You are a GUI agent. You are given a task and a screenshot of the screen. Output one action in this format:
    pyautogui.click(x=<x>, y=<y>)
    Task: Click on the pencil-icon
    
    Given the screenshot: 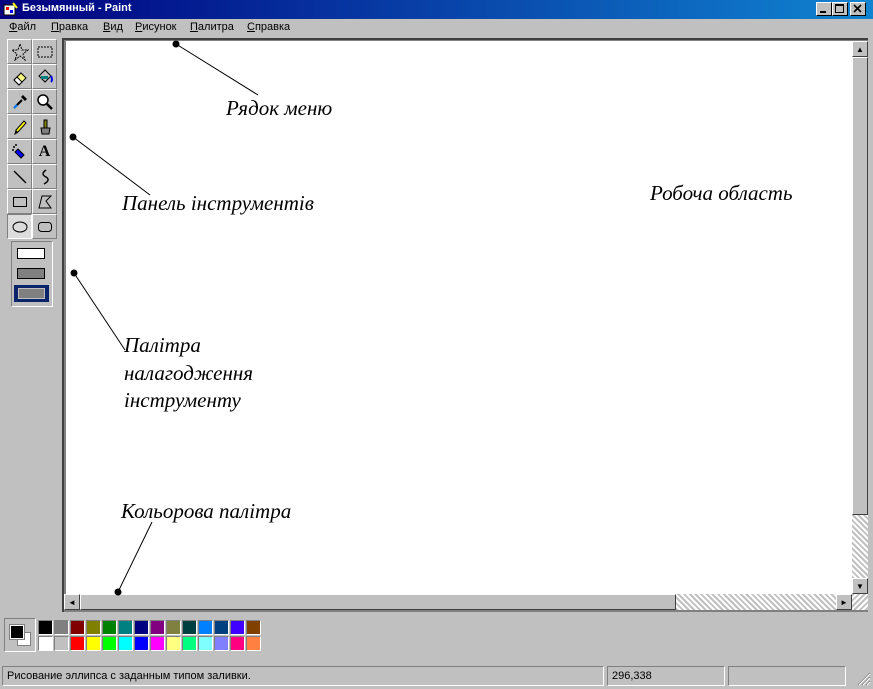 What is the action you would take?
    pyautogui.click(x=20, y=127)
    